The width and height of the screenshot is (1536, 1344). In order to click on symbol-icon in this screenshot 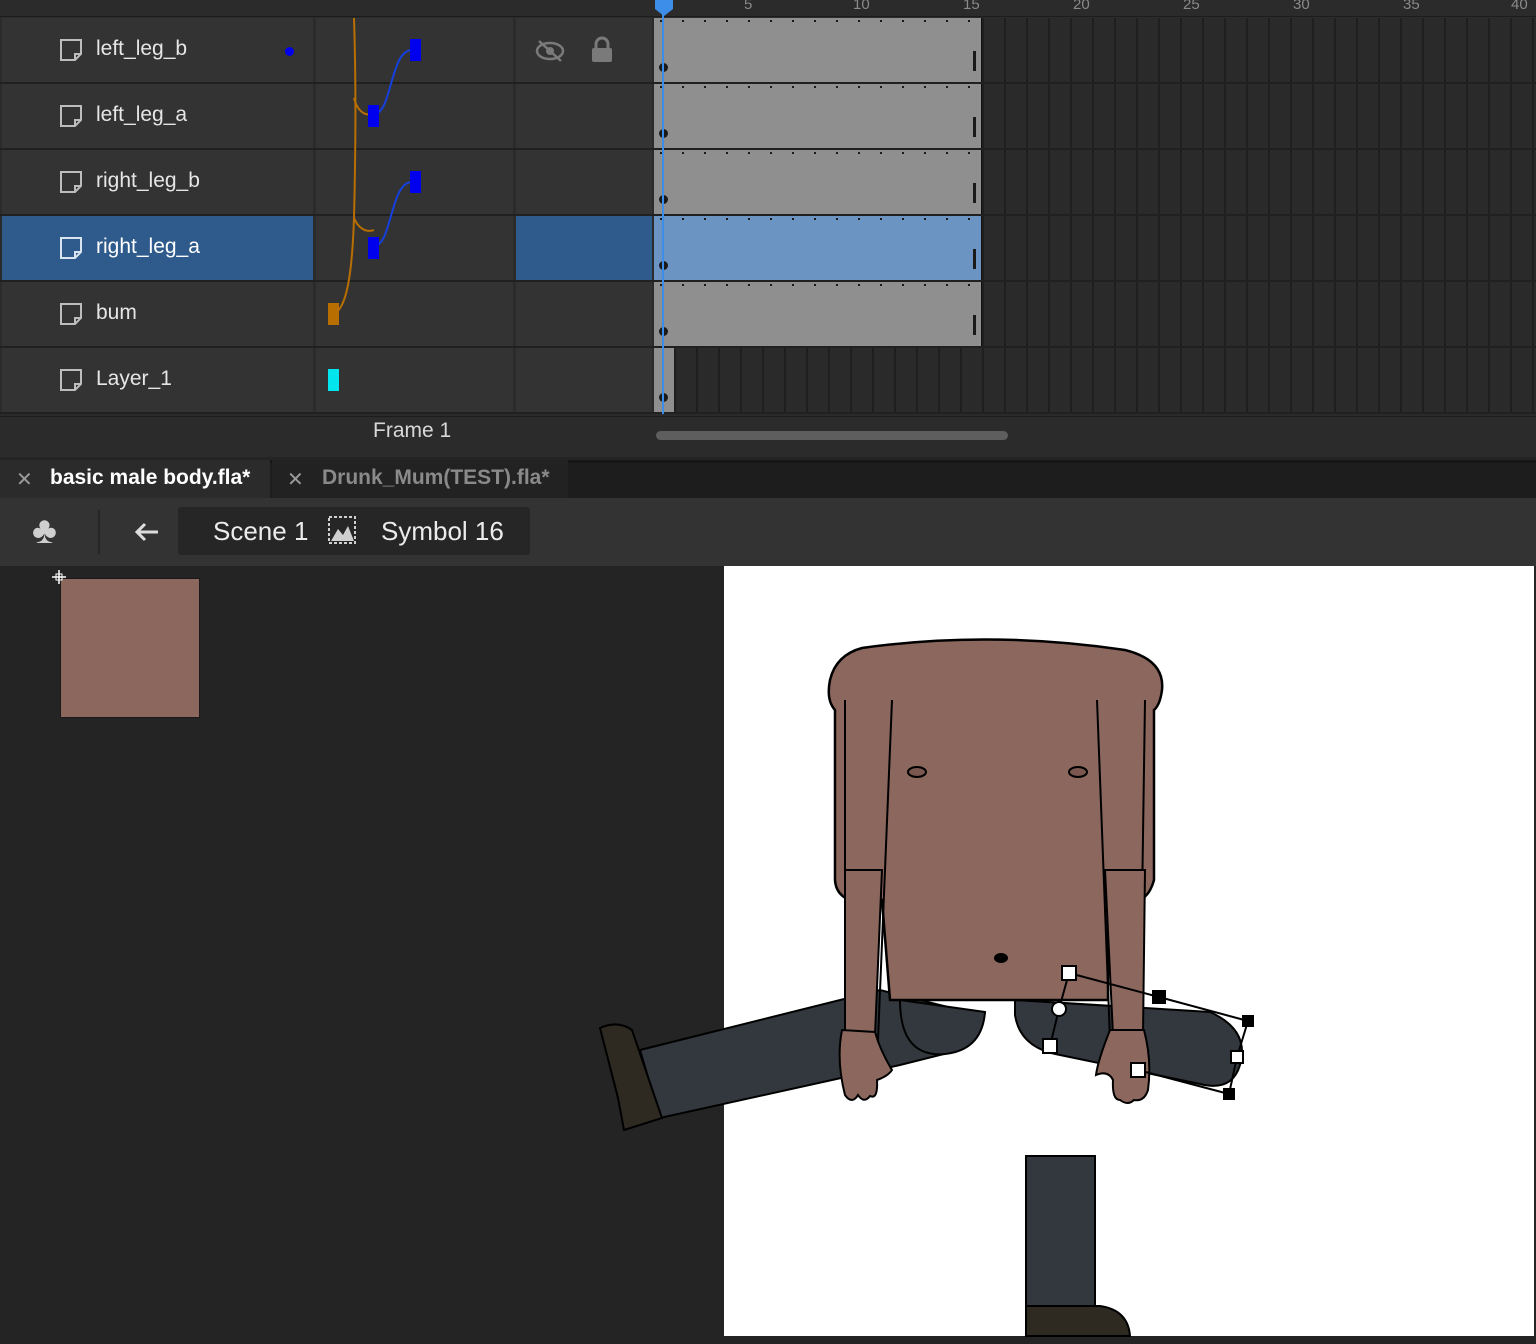, I will do `click(342, 530)`.